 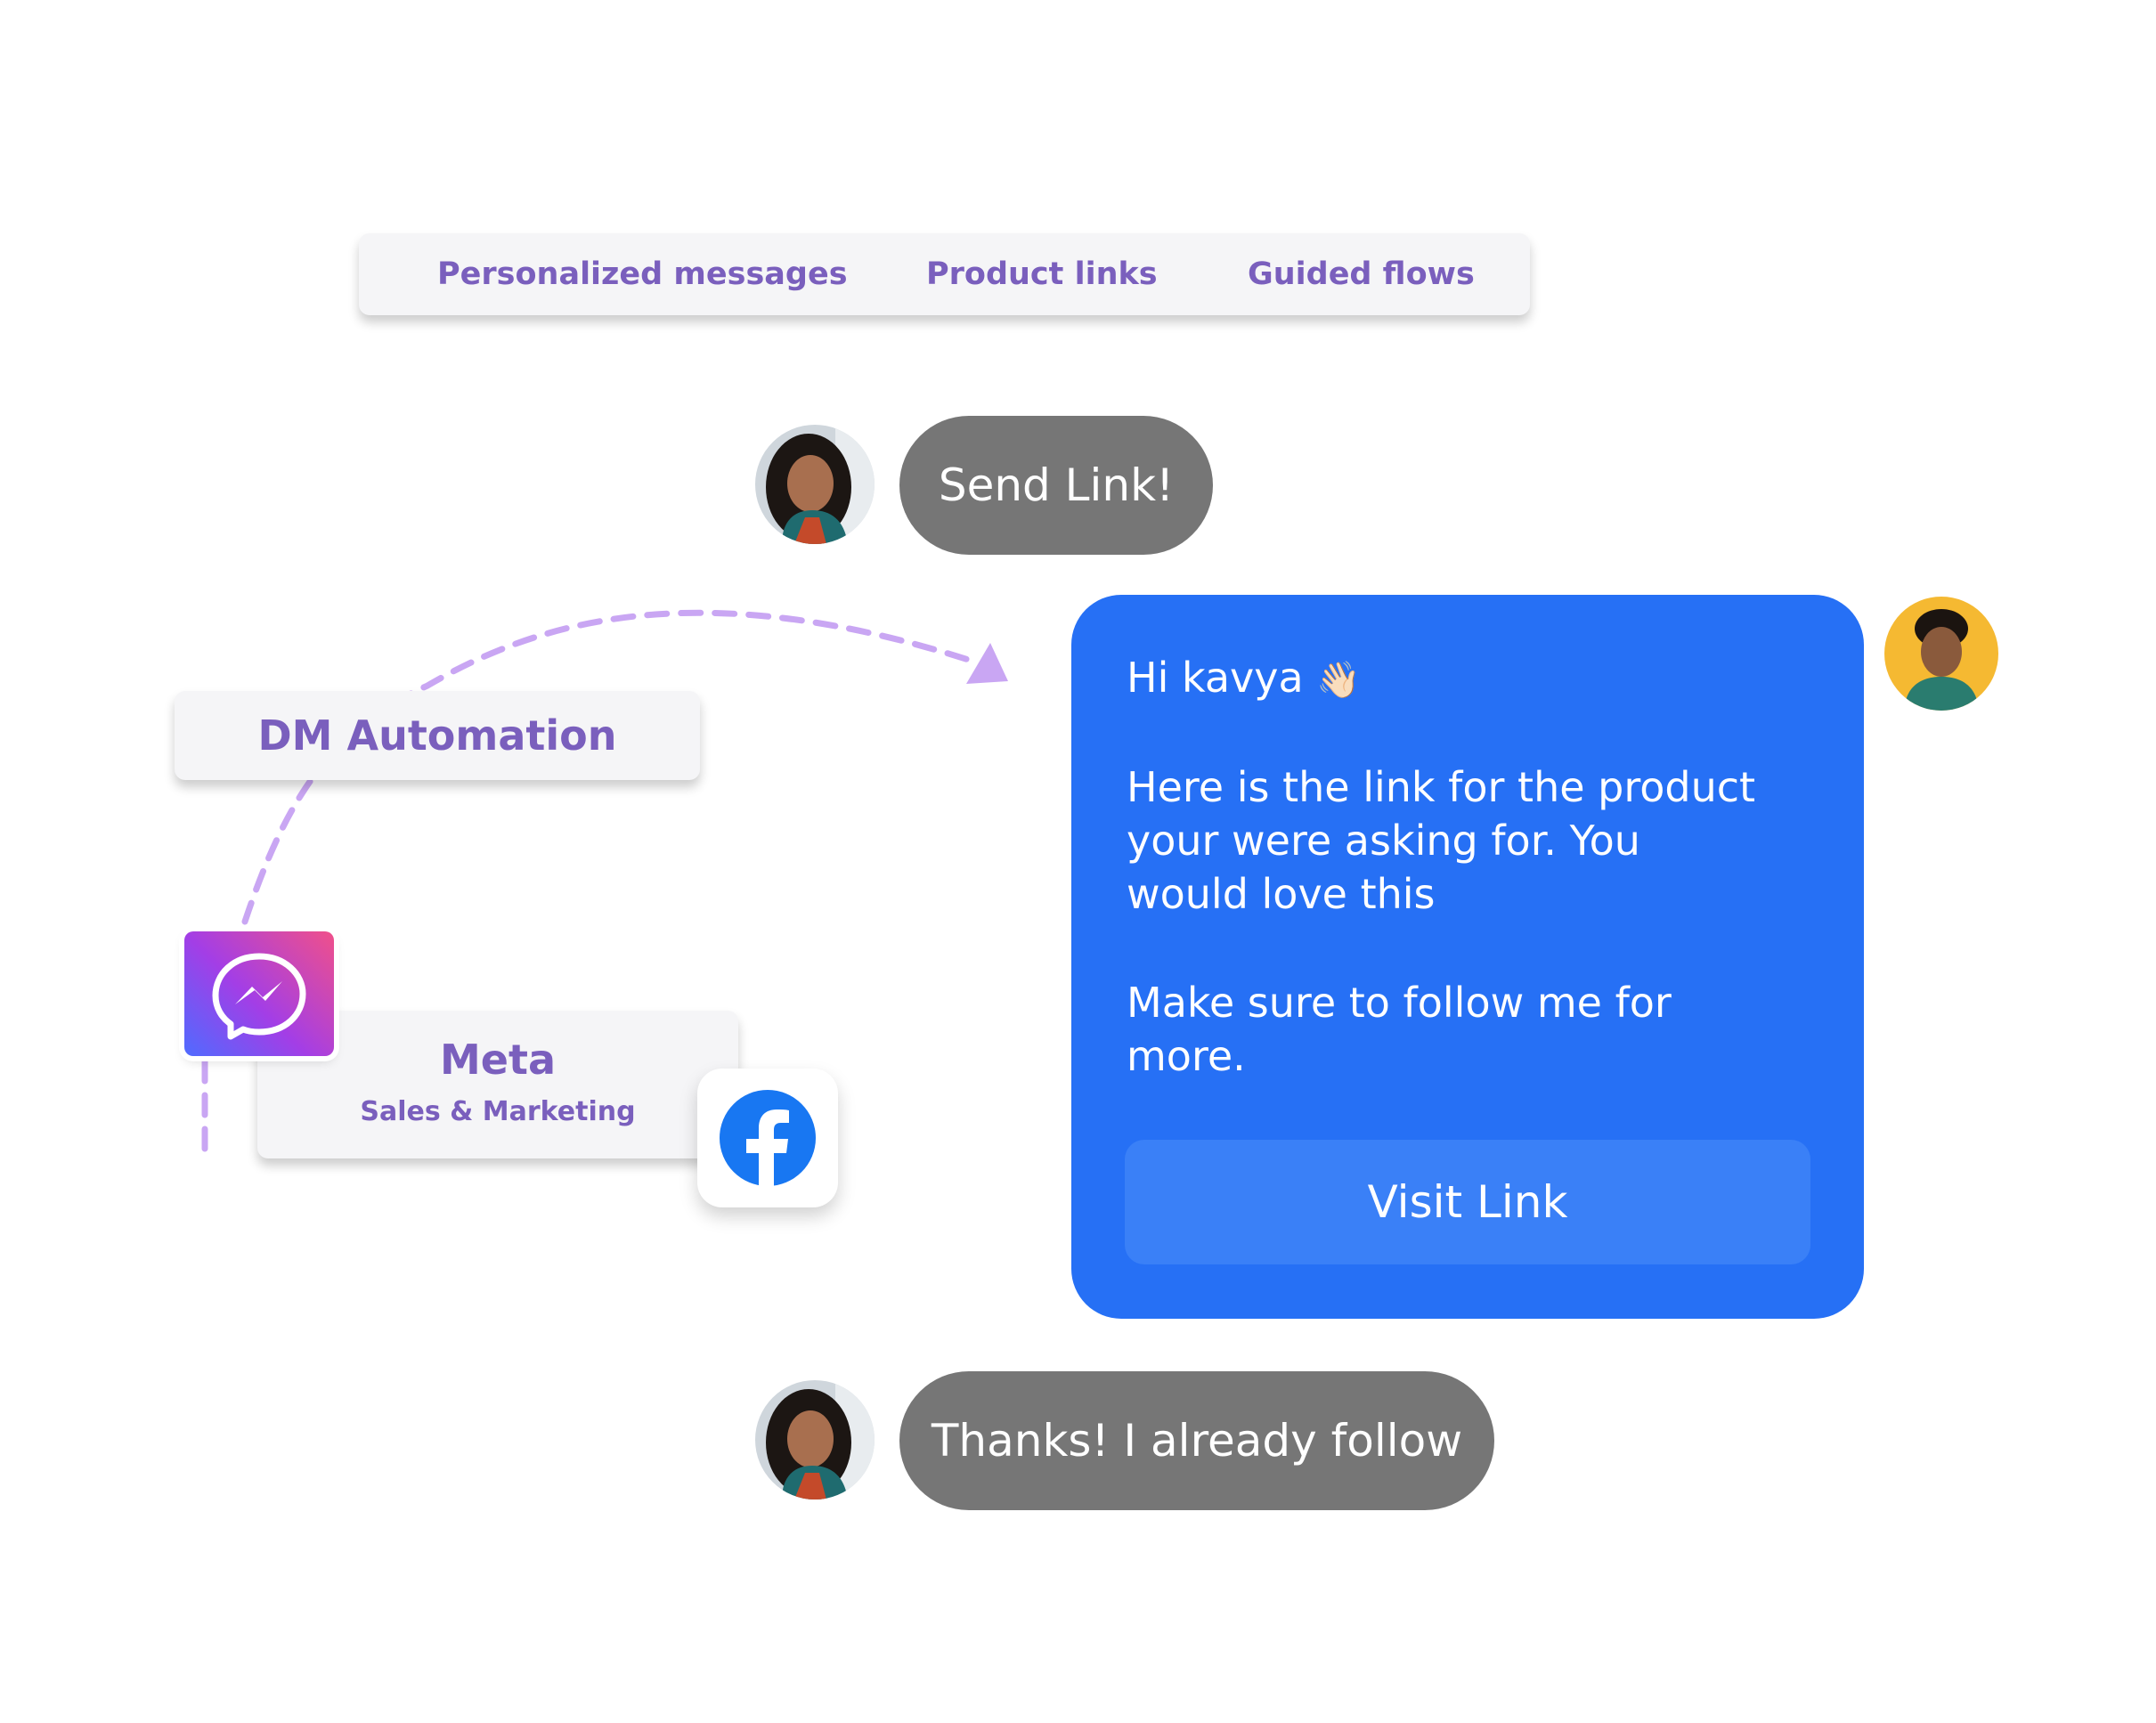 I want to click on reply-body-line-3: would love this, so click(x=1281, y=894).